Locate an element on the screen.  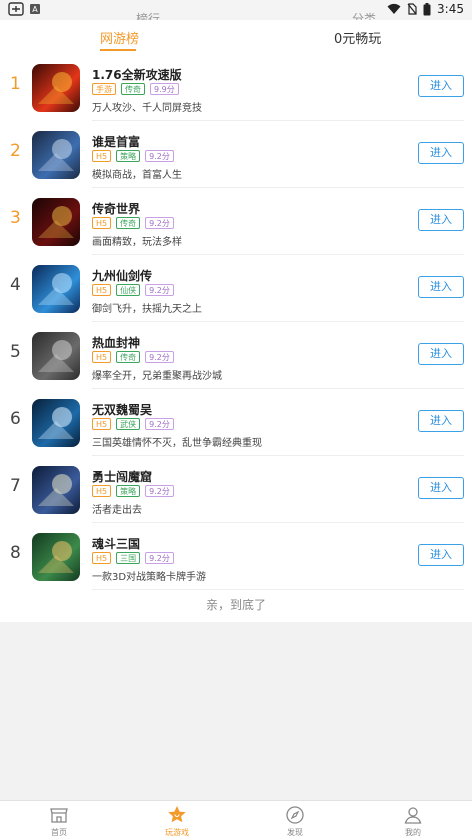
row-divider is located at coordinates (278, 589).